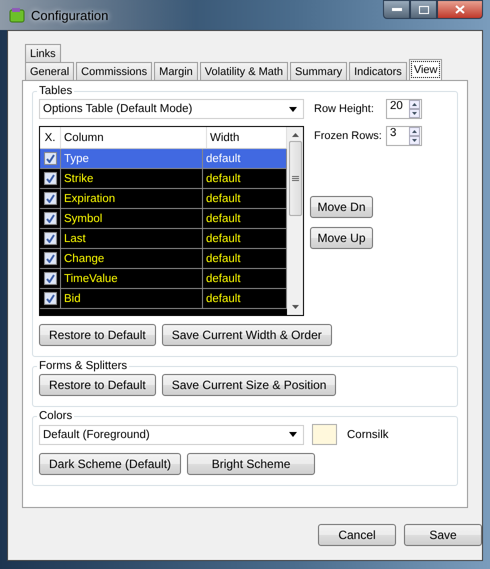 The image size is (490, 569). I want to click on scheme-button: Bright Scheme, so click(251, 464).